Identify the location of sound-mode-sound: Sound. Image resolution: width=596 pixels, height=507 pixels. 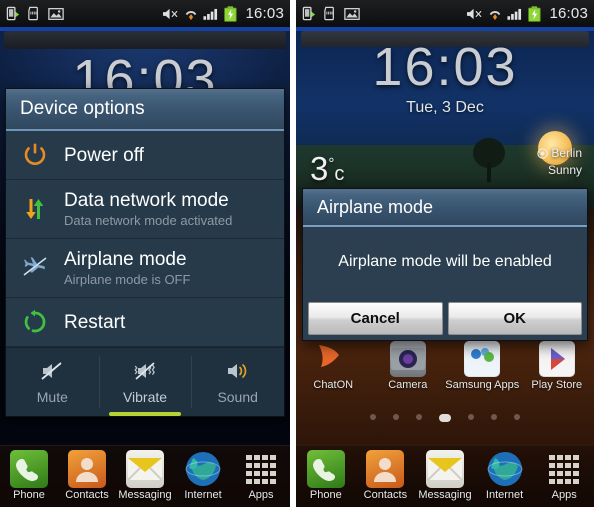
(237, 382).